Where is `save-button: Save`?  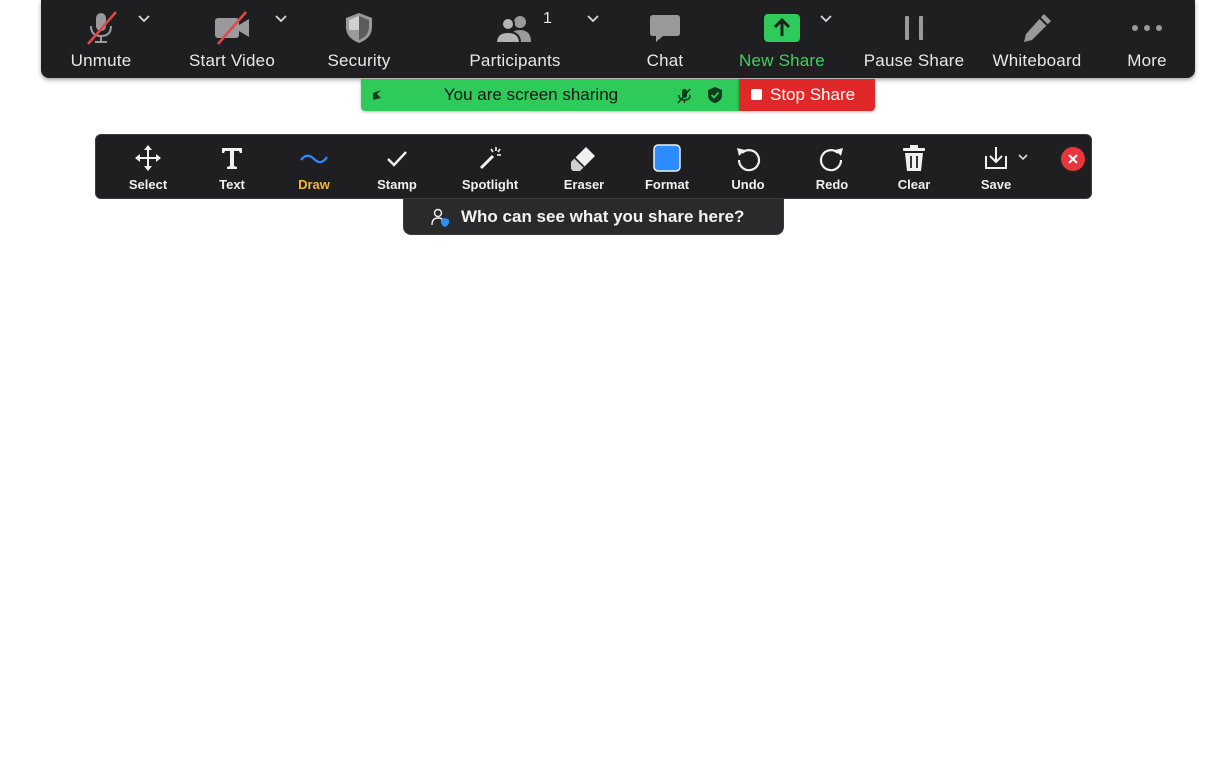 save-button: Save is located at coordinates (996, 166).